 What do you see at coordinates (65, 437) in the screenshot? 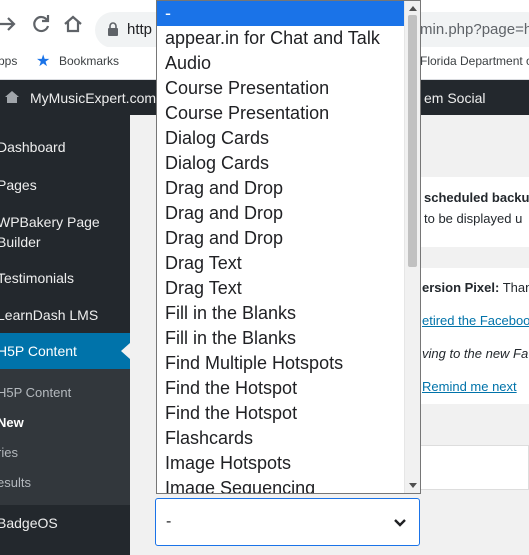
I see `submenu: H5P Content New ries esults` at bounding box center [65, 437].